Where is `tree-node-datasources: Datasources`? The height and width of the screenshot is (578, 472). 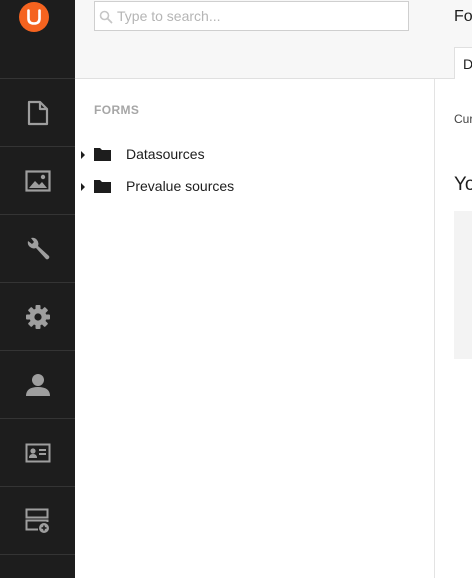 tree-node-datasources: Datasources is located at coordinates (255, 155).